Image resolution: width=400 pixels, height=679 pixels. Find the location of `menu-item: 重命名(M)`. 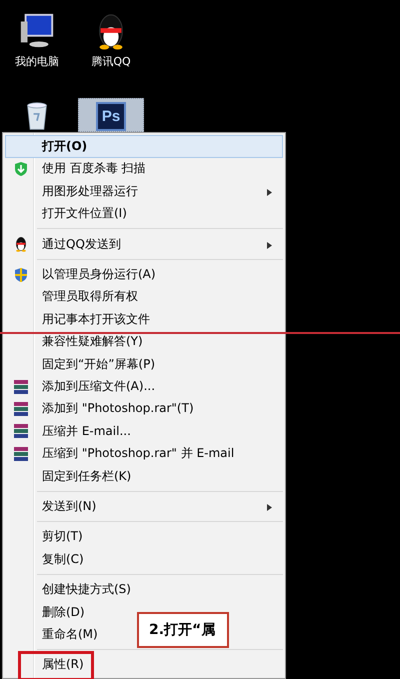

menu-item: 重命名(M) is located at coordinates (70, 634).